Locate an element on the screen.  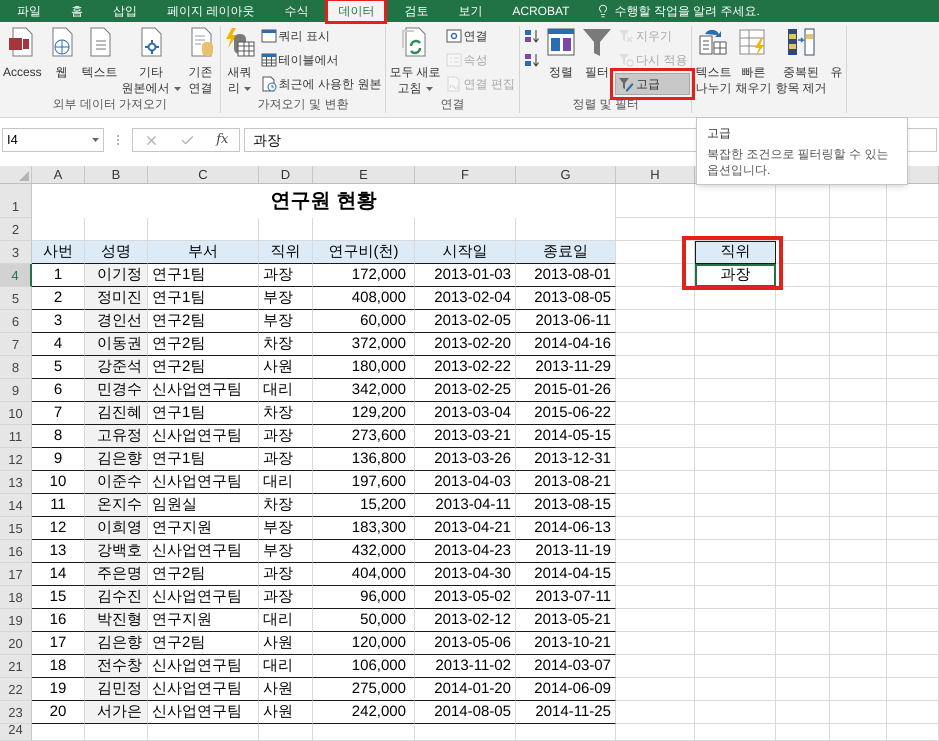
select-all-icon is located at coordinates (24, 176).